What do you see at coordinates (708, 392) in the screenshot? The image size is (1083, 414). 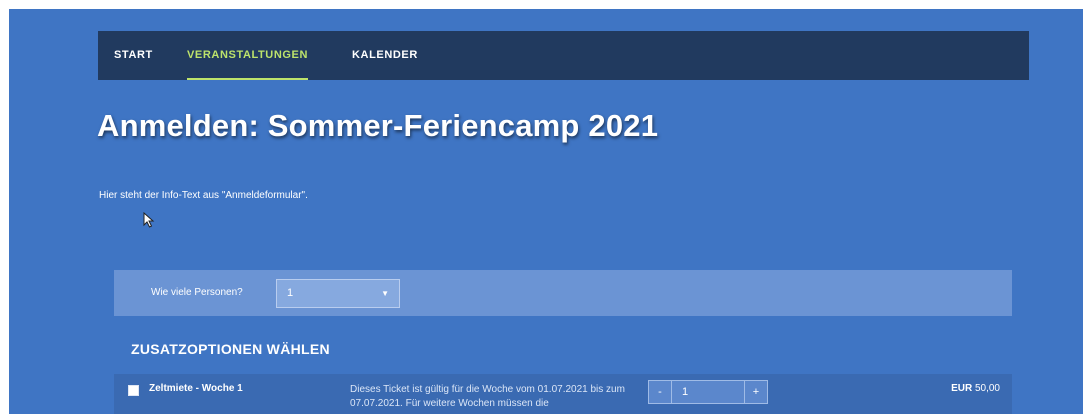 I see `quantity-input: 1` at bounding box center [708, 392].